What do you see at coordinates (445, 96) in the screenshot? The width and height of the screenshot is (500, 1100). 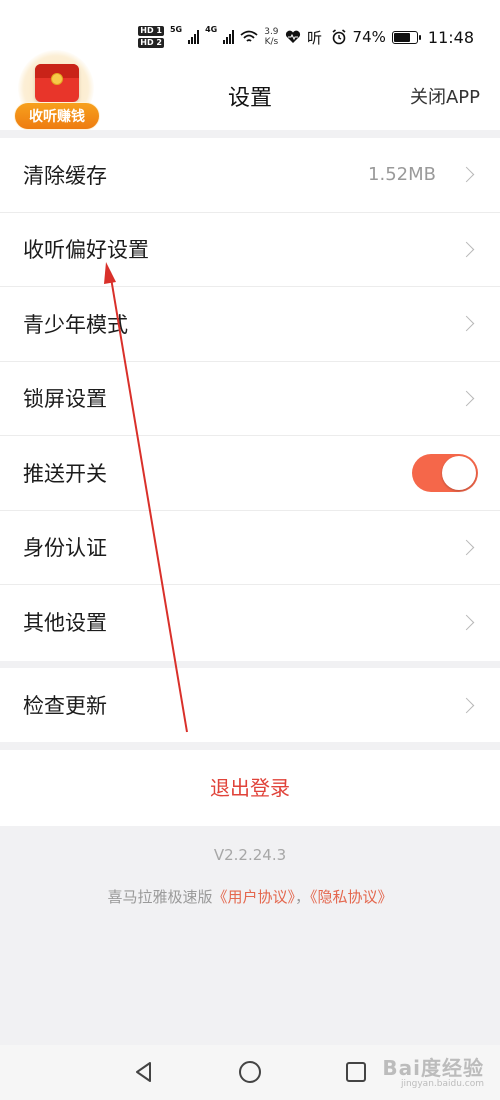 I see `close-app-button: 关闭APP` at bounding box center [445, 96].